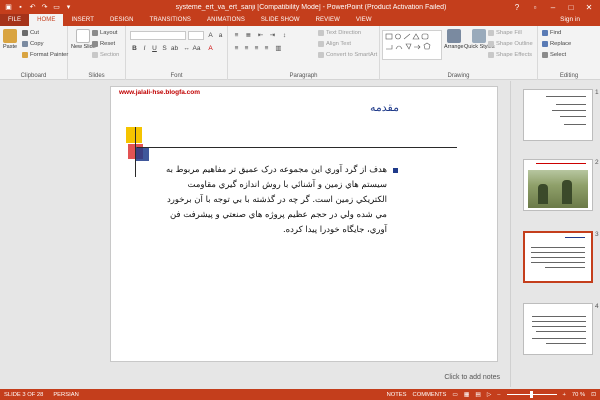 The width and height of the screenshot is (600, 400). I want to click on shape-fill-button: Shape Fill, so click(505, 33).